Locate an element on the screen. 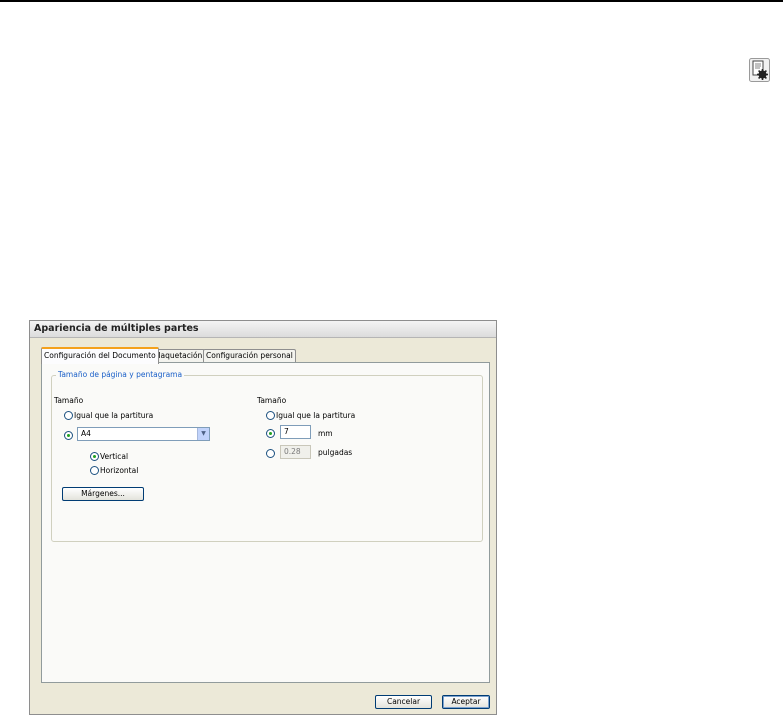 This screenshot has height=715, width=783. staff-same-as-score-radio is located at coordinates (270, 415).